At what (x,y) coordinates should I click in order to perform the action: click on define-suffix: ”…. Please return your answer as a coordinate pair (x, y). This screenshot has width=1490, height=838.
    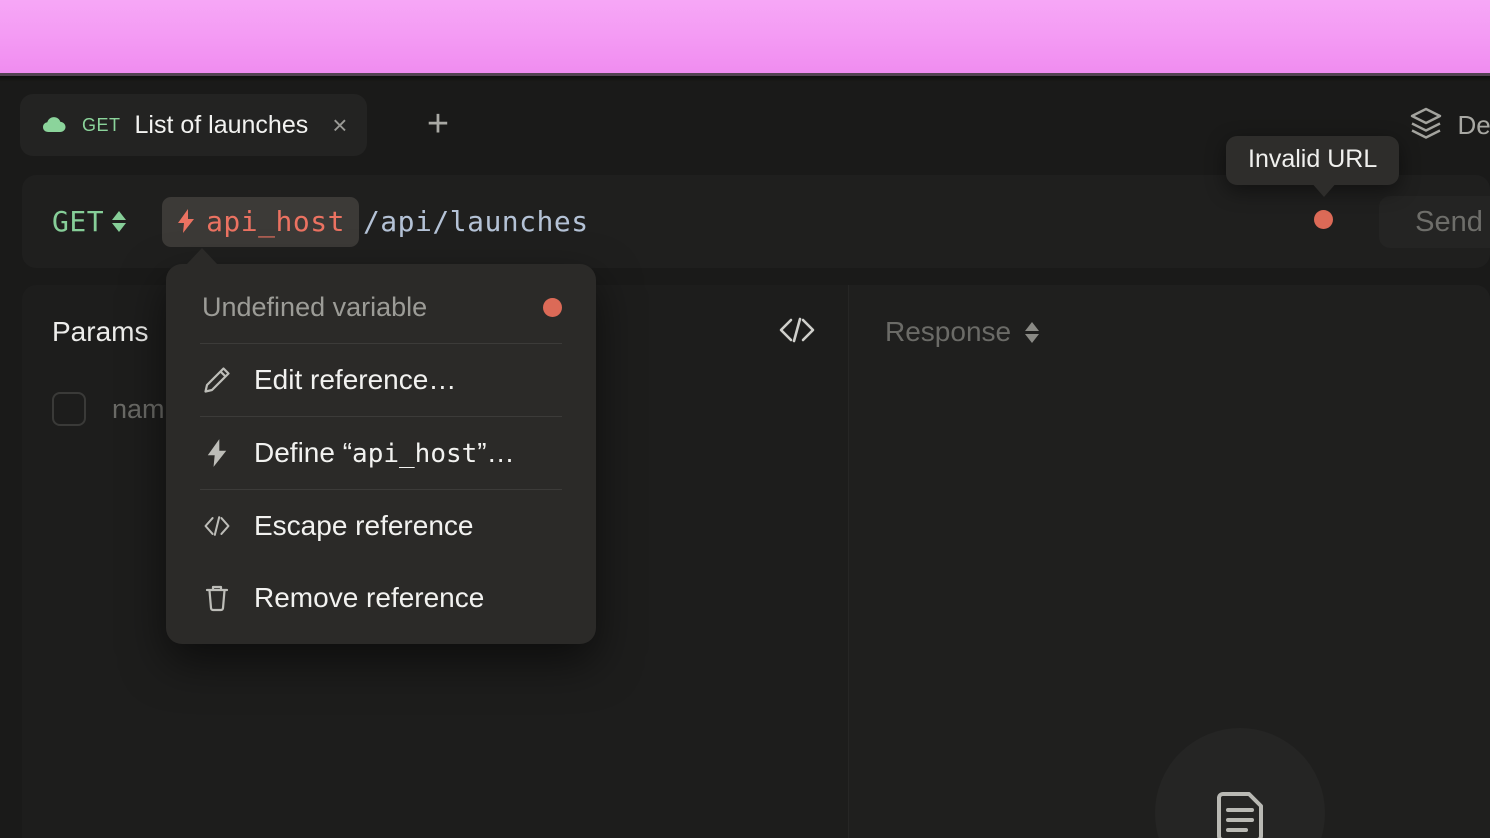
    Looking at the image, I should click on (496, 452).